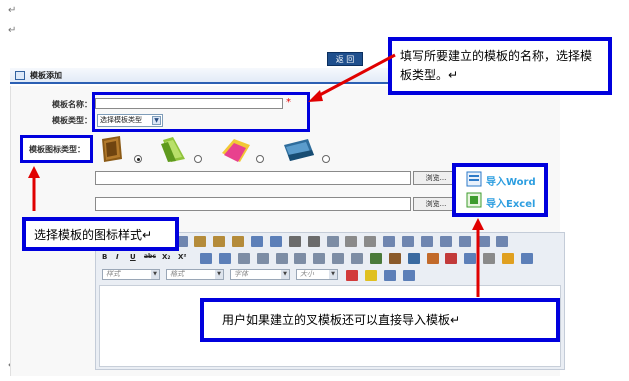 This screenshot has width=629, height=381. What do you see at coordinates (355, 76) in the screenshot?
I see `arrow-to-fields` at bounding box center [355, 76].